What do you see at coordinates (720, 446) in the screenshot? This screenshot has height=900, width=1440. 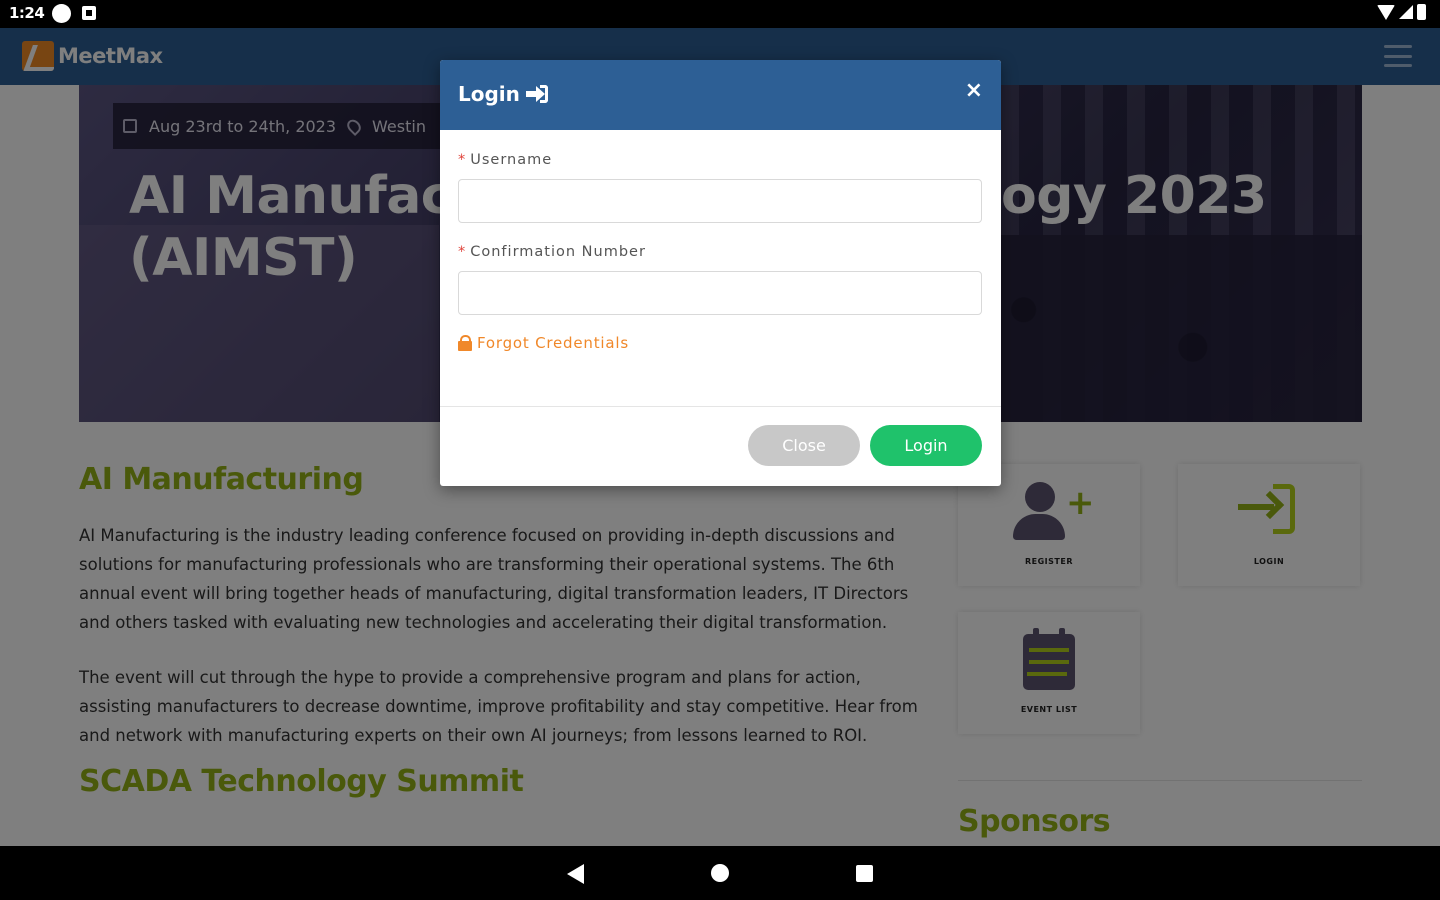 I see `modal-footer: Close Login` at bounding box center [720, 446].